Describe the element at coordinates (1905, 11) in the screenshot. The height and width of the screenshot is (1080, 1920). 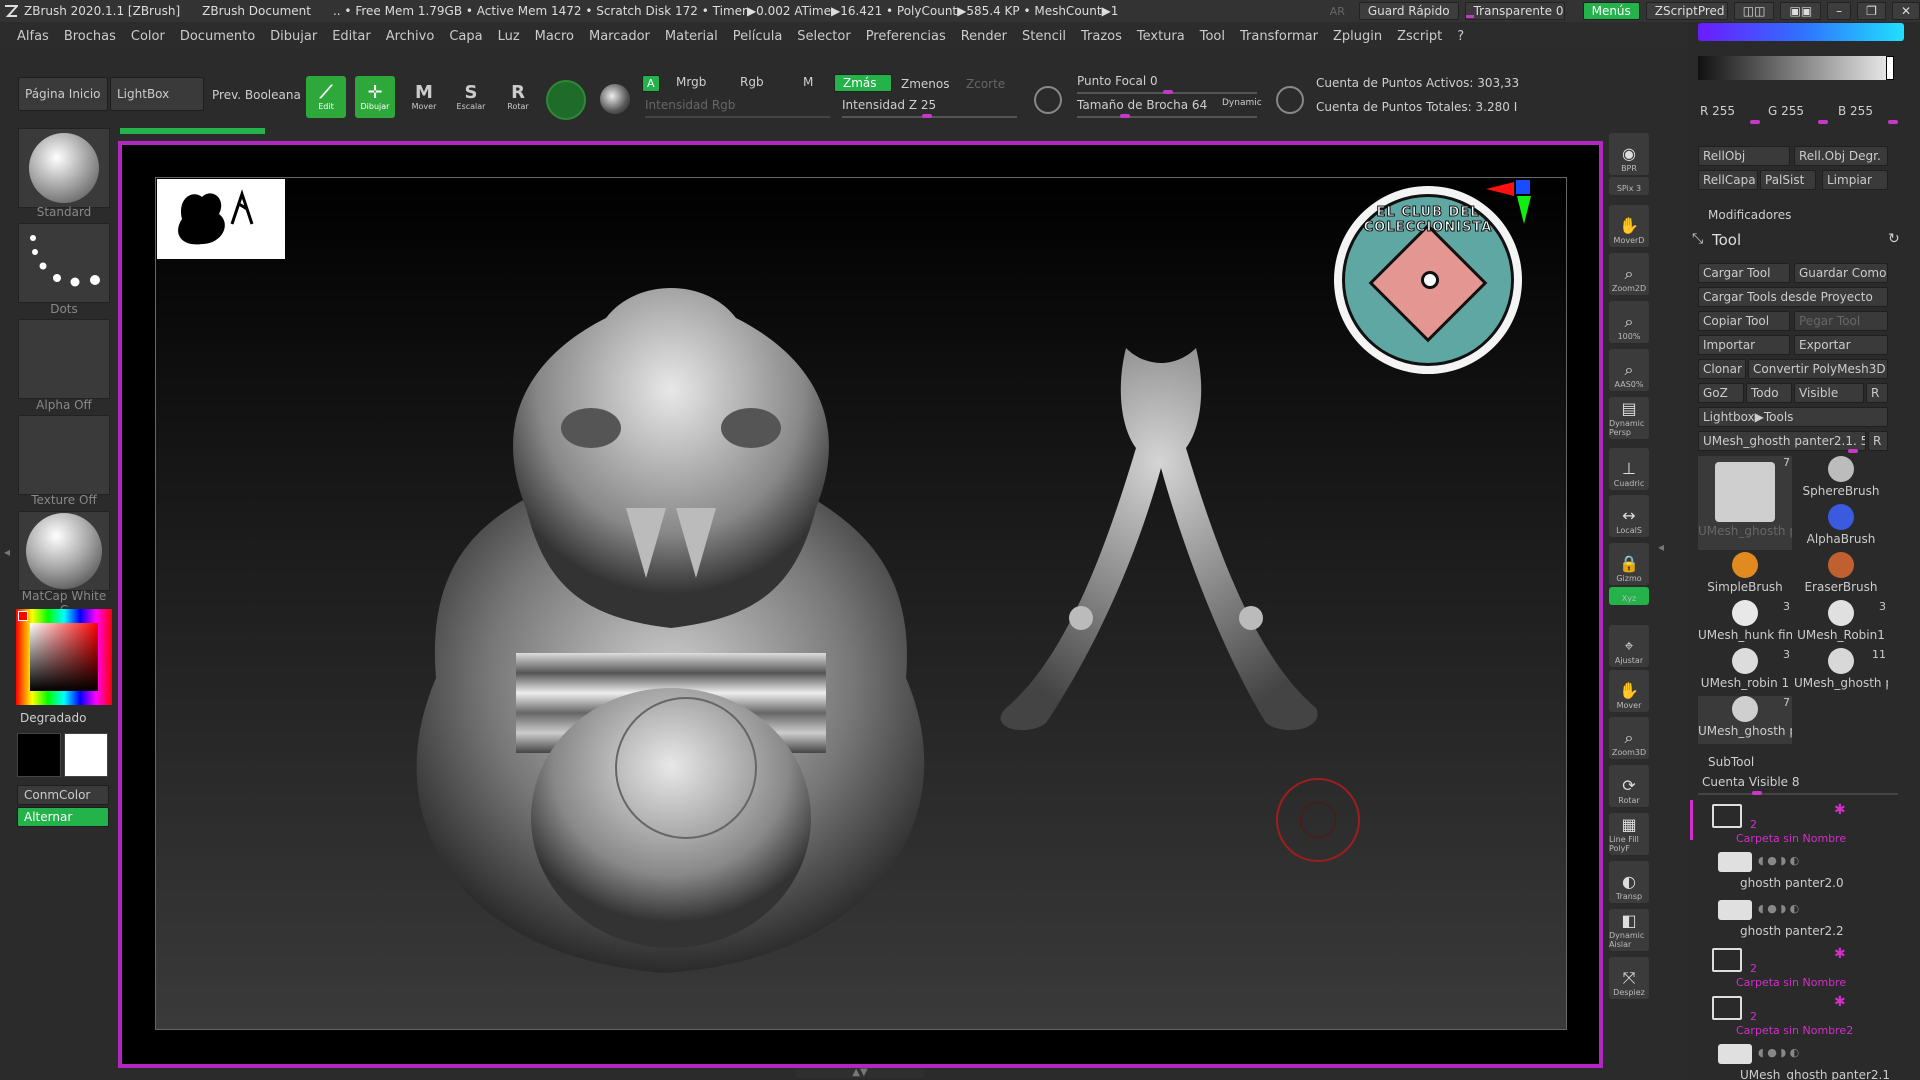
I see `close-icon: ✕` at that location.